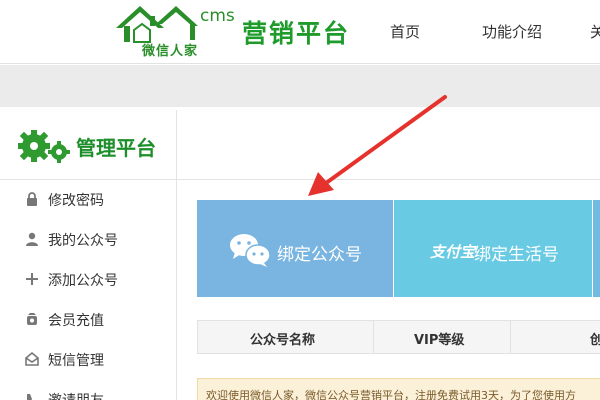 The image size is (600, 400). Describe the element at coordinates (405, 31) in the screenshot. I see `nav-home: 首页` at that location.